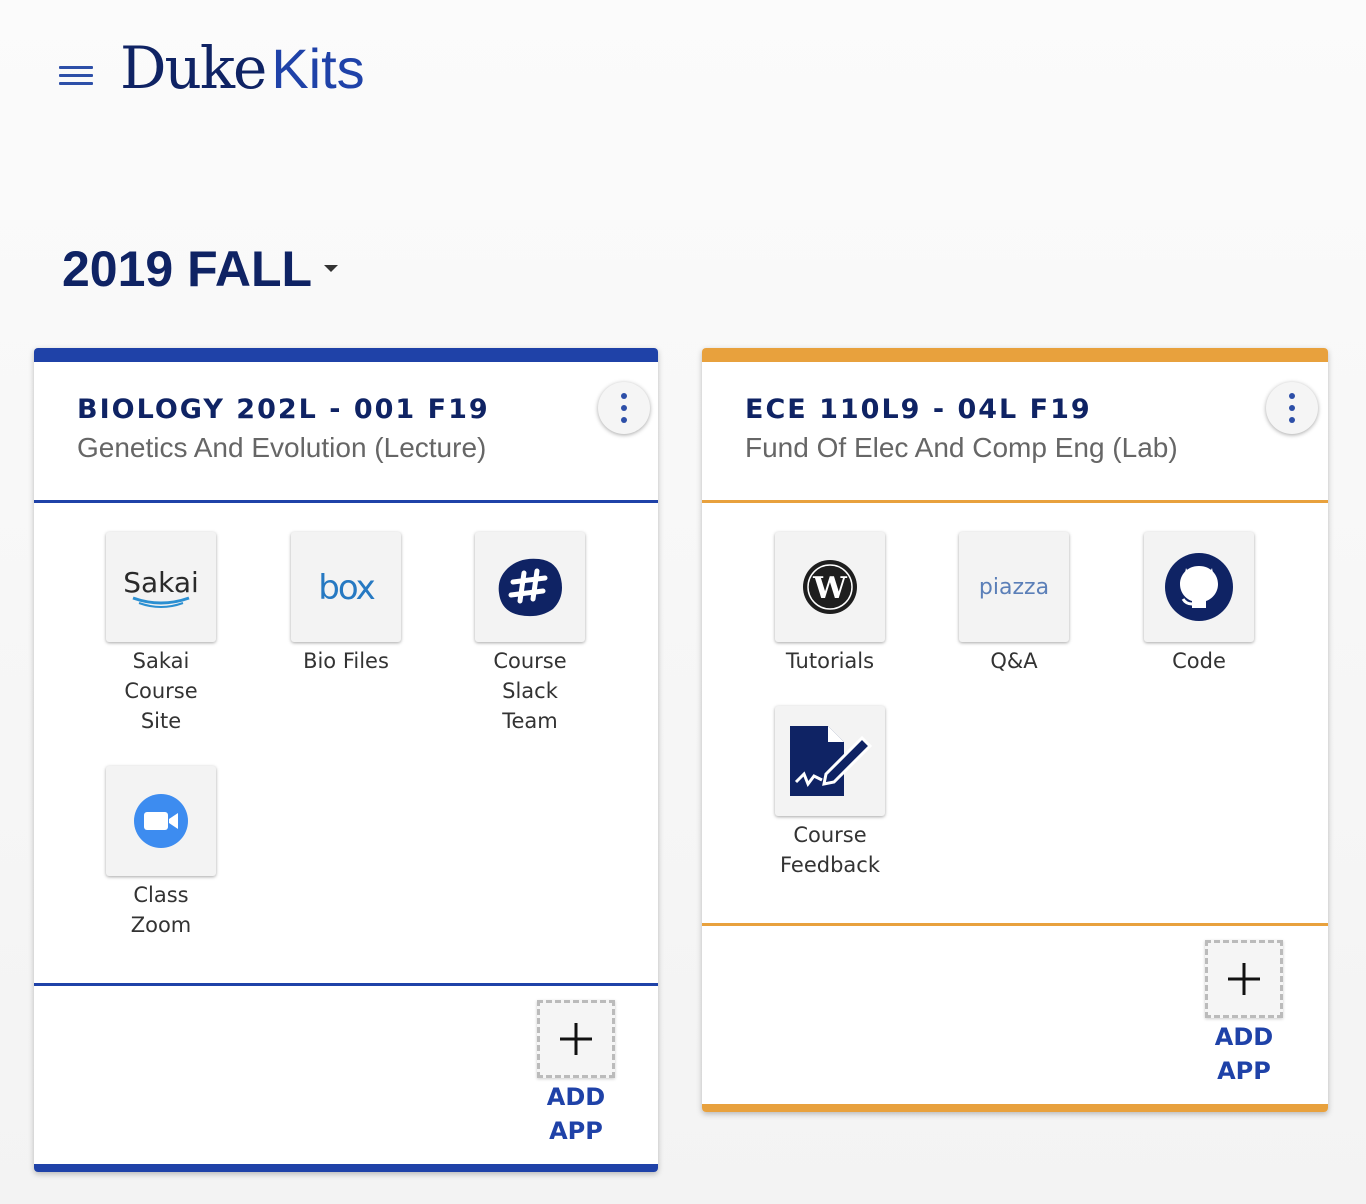 Image resolution: width=1366 pixels, height=1204 pixels. What do you see at coordinates (187, 269) in the screenshot?
I see `term-label: 2019 FALL` at bounding box center [187, 269].